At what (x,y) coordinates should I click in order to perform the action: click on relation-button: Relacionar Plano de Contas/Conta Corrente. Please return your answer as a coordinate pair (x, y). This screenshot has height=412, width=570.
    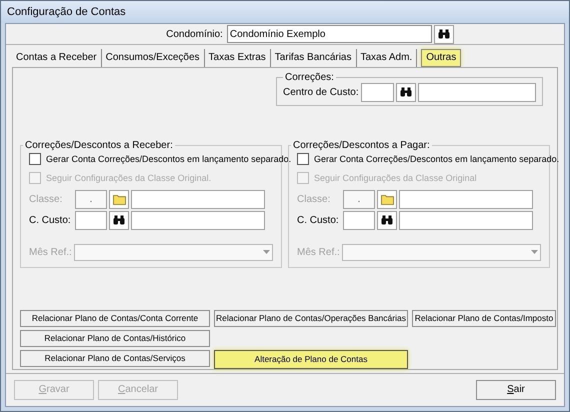
    Looking at the image, I should click on (115, 318).